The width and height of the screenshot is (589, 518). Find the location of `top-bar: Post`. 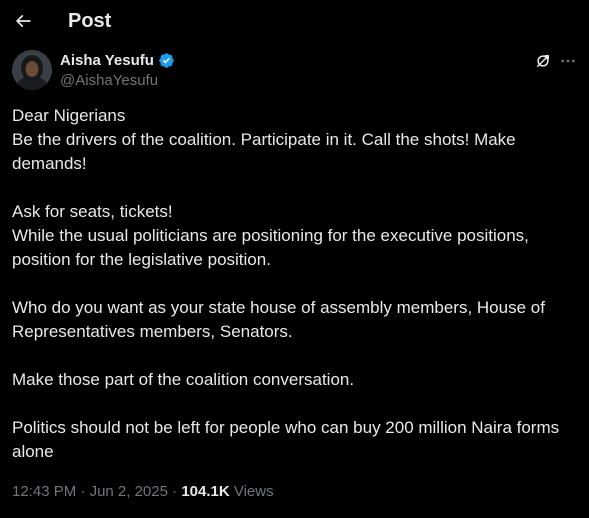

top-bar: Post is located at coordinates (294, 21).